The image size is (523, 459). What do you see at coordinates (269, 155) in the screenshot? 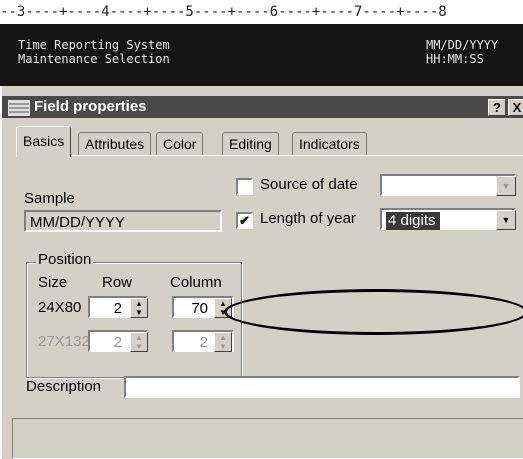
I see `tab-divider` at bounding box center [269, 155].